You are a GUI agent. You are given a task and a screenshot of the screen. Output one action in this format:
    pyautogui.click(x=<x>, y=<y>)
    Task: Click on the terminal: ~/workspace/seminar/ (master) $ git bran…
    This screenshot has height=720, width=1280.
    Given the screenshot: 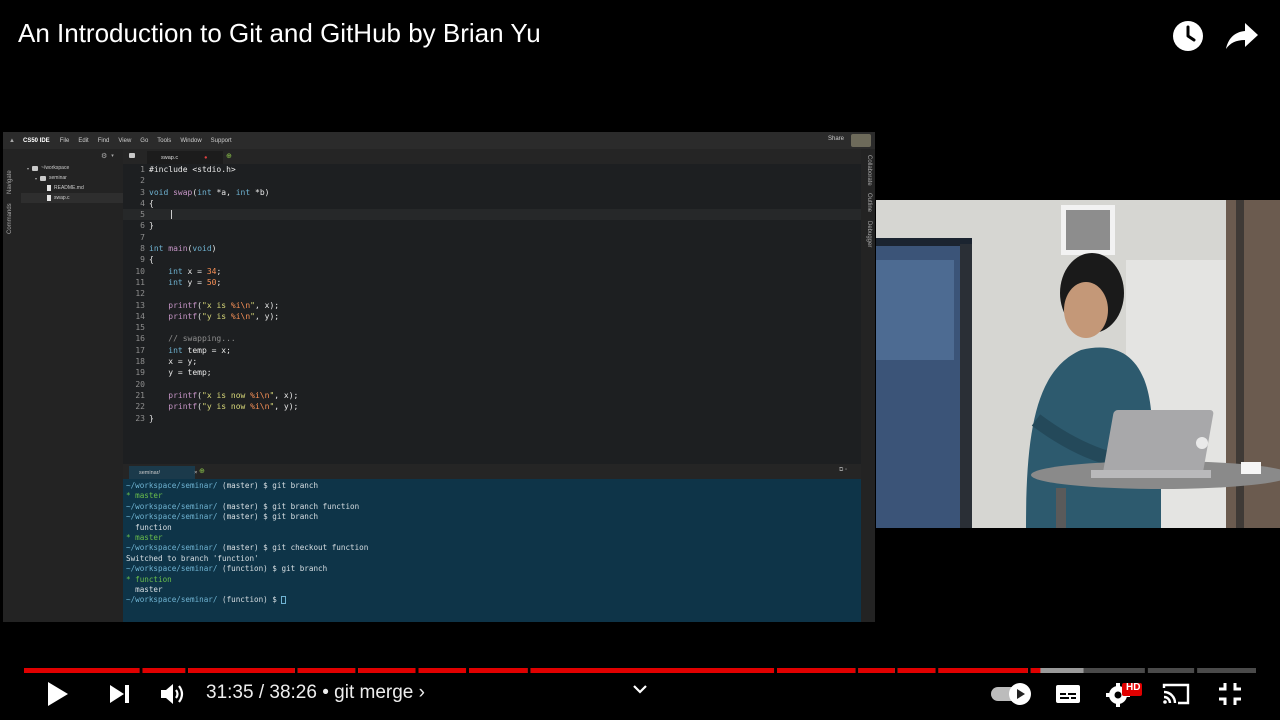 What is the action you would take?
    pyautogui.click(x=492, y=550)
    